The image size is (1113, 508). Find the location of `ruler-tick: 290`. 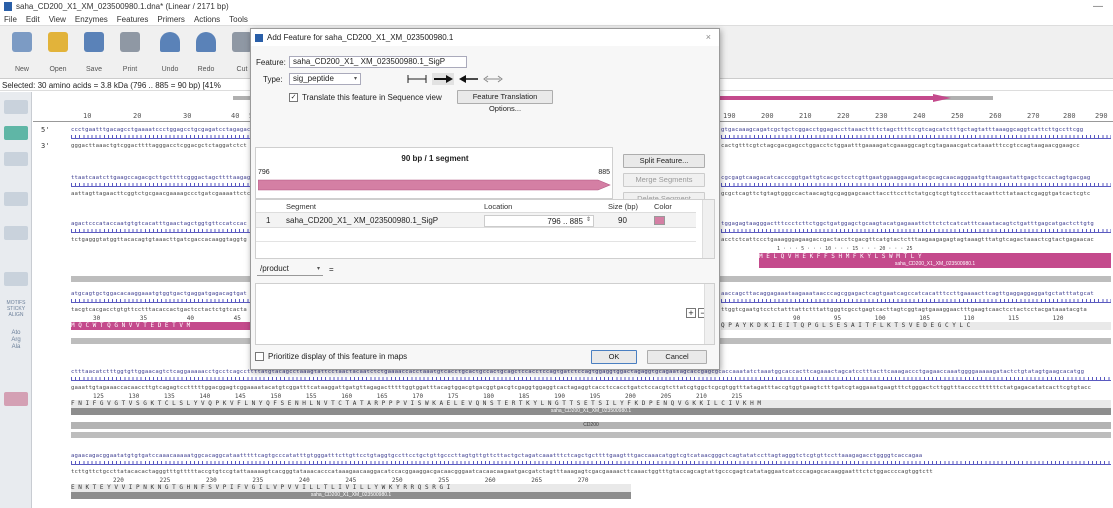

ruler-tick: 290 is located at coordinates (1101, 116).